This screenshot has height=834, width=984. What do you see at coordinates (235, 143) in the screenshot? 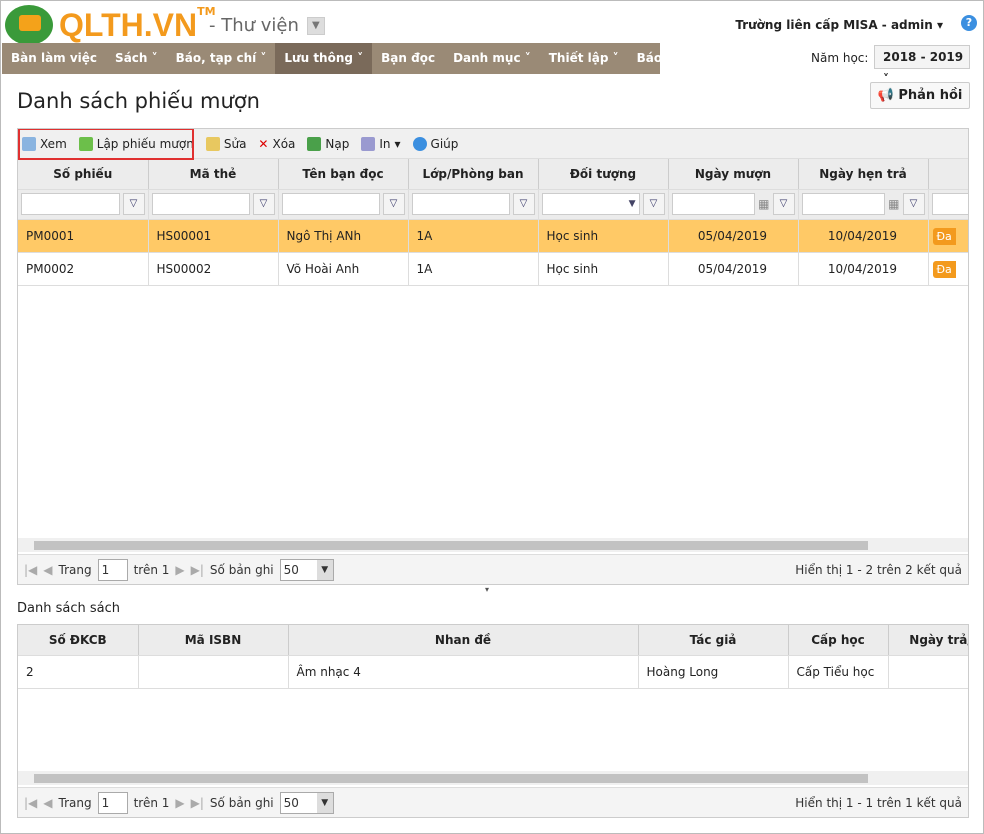
I see `edit-label: Sửa` at bounding box center [235, 143].